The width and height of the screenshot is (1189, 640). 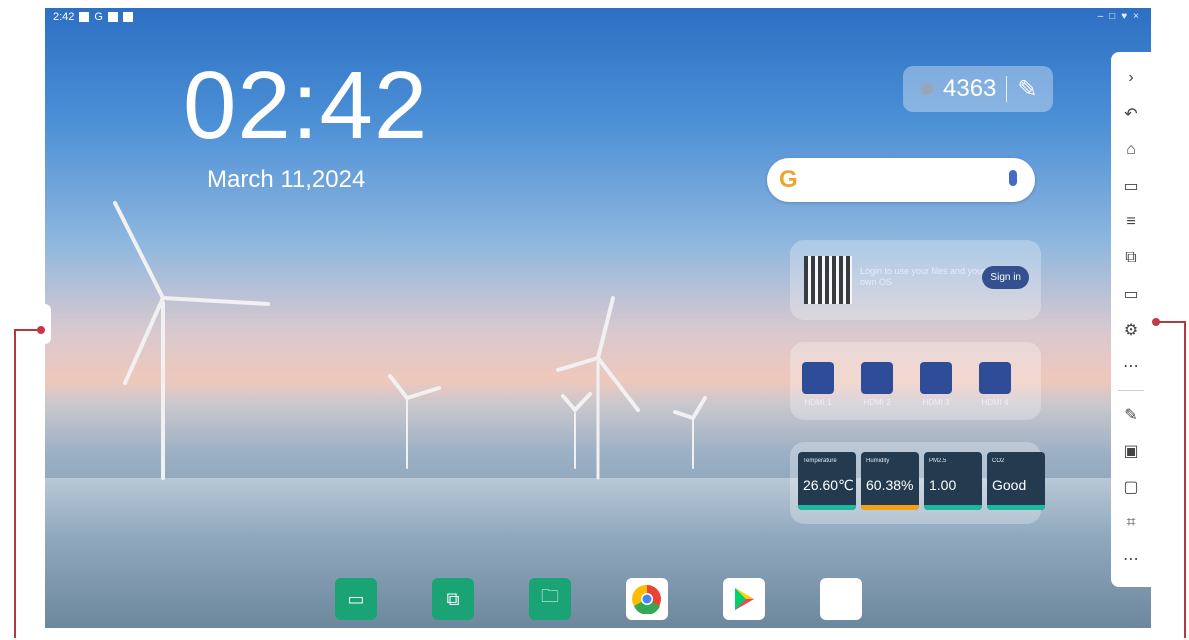 I want to click on sensor-label: CO2, so click(x=998, y=461).